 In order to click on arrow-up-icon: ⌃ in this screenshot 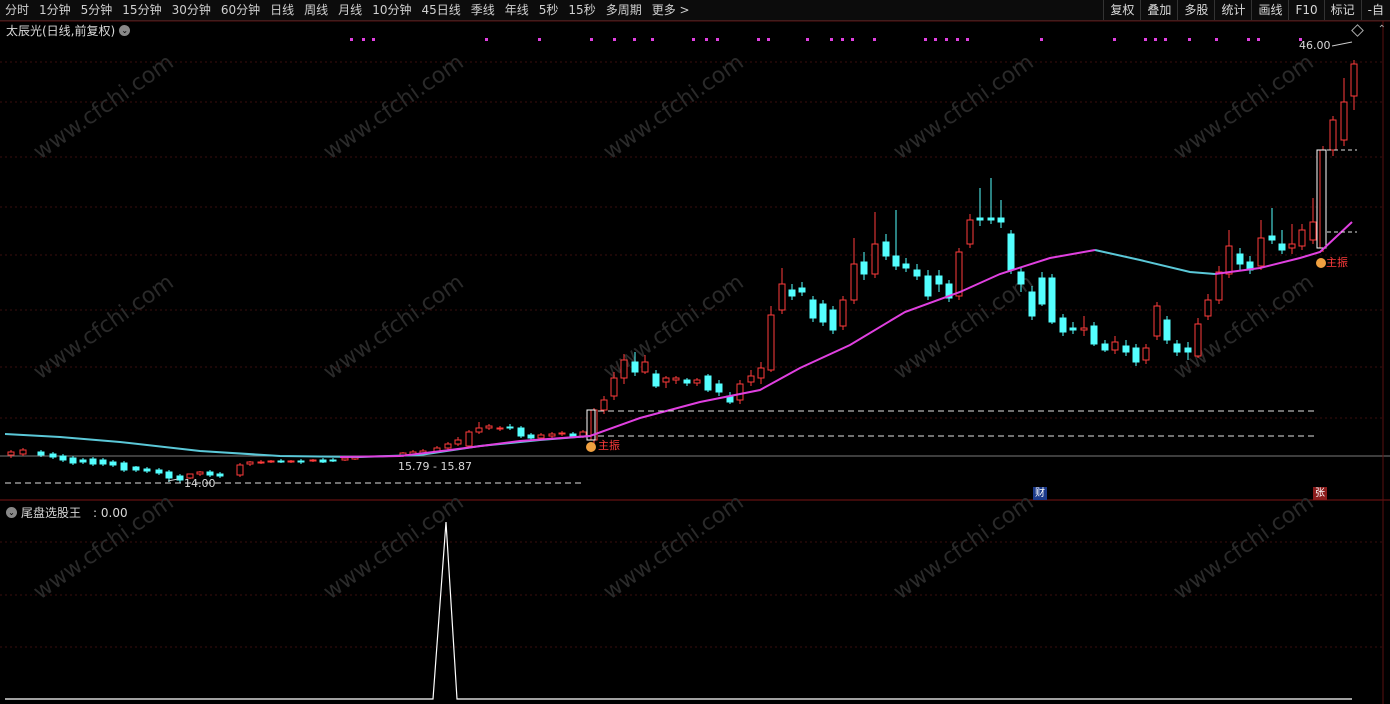, I will do `click(1382, 29)`.